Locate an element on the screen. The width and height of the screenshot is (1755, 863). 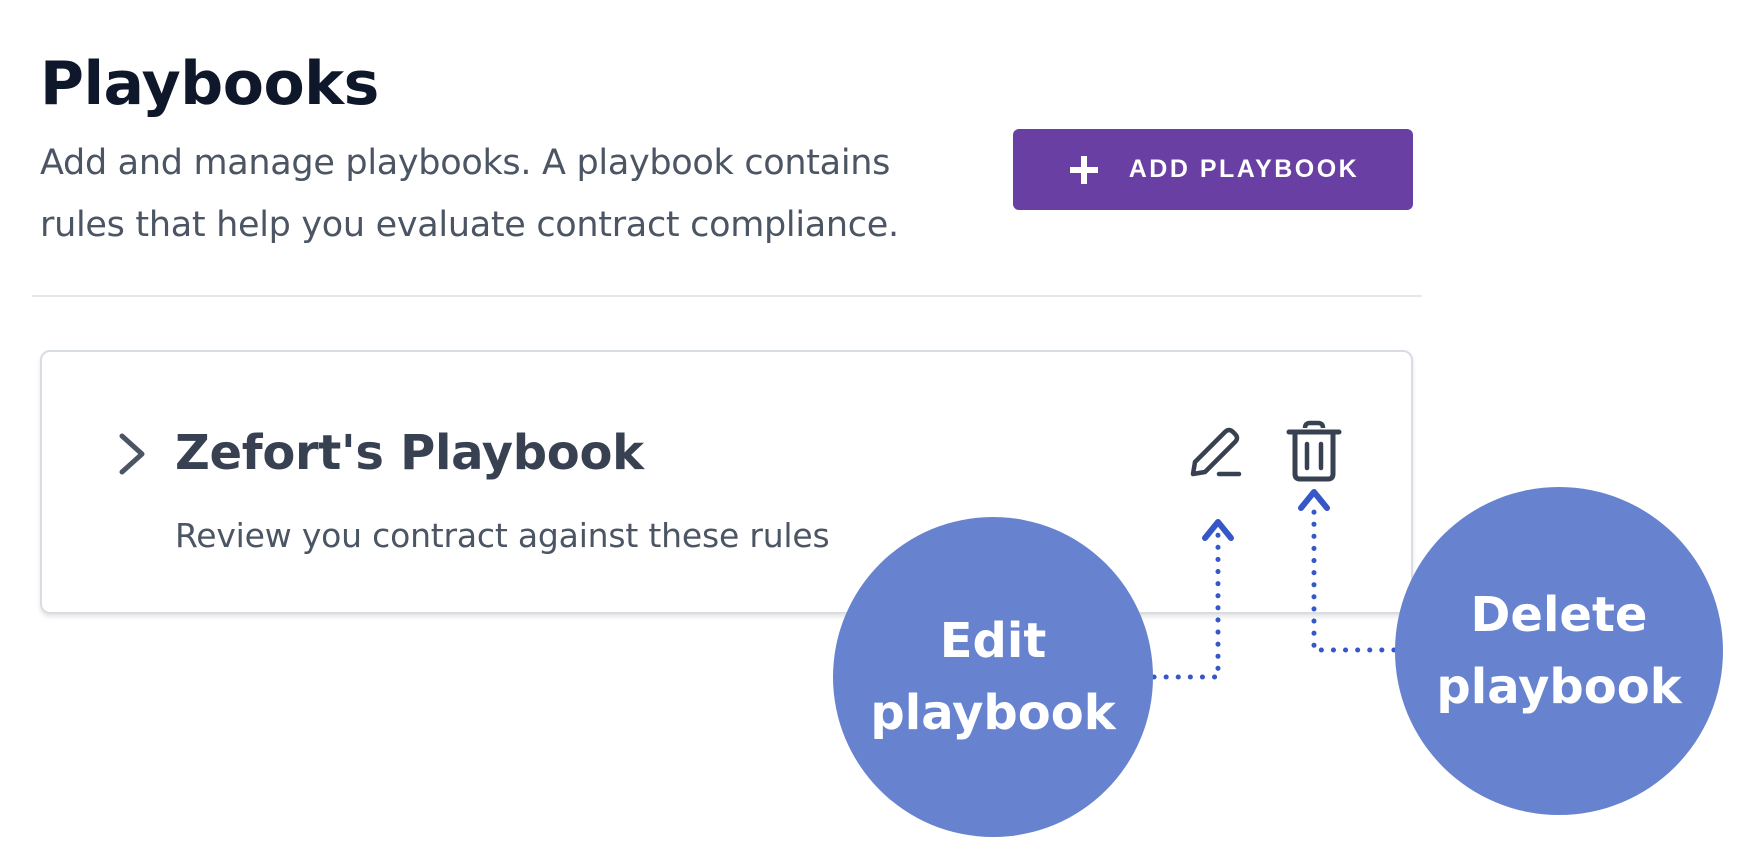
page-title: Playbooks is located at coordinates (209, 84).